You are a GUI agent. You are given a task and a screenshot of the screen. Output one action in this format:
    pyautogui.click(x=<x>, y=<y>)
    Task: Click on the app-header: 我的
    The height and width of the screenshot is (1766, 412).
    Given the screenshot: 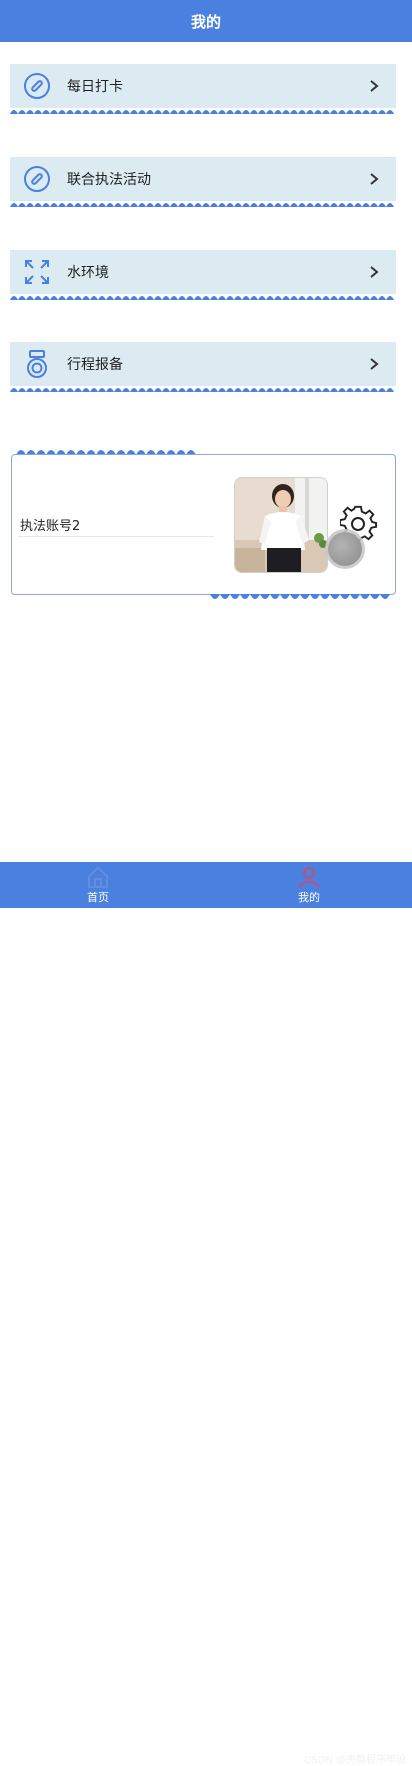 What is the action you would take?
    pyautogui.click(x=206, y=21)
    